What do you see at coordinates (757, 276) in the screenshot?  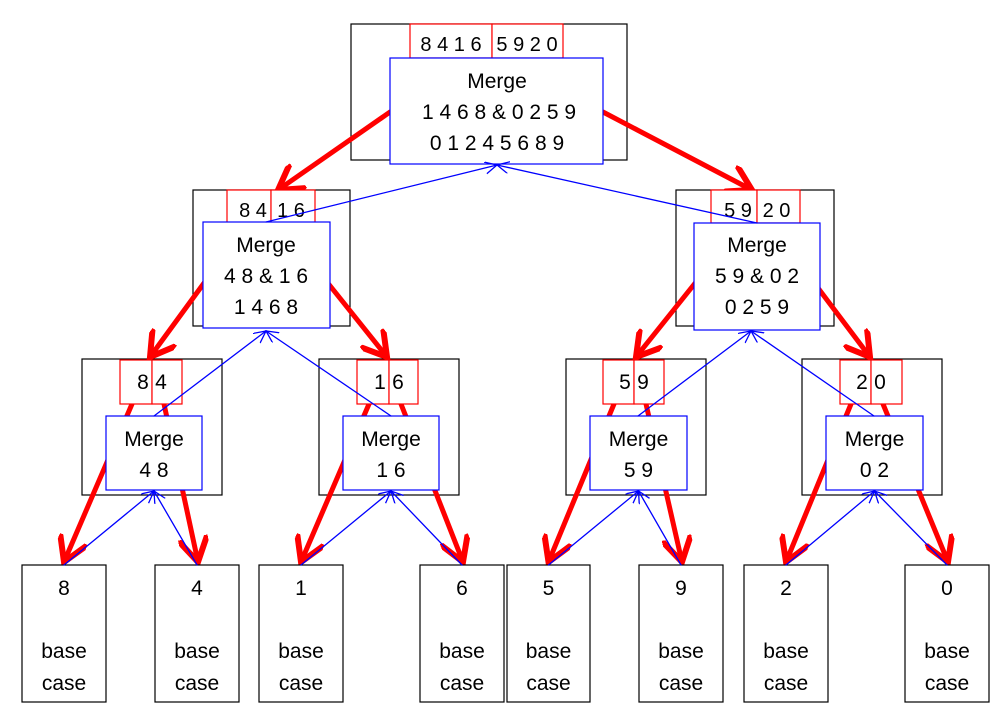 I see `level2-merge-inputs: 5 9 & 0 2` at bounding box center [757, 276].